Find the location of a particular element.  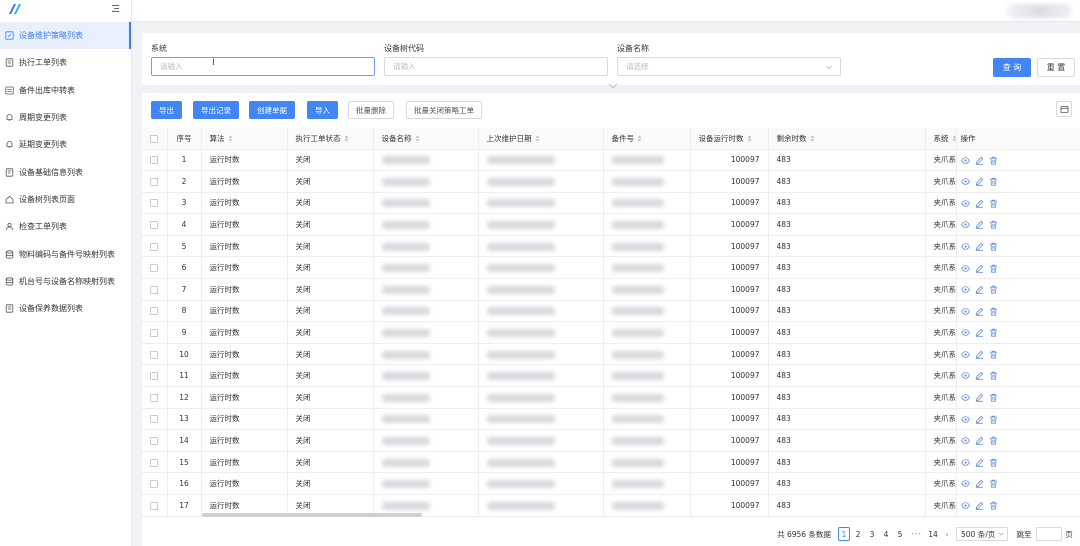

sort-icon is located at coordinates (537, 138).